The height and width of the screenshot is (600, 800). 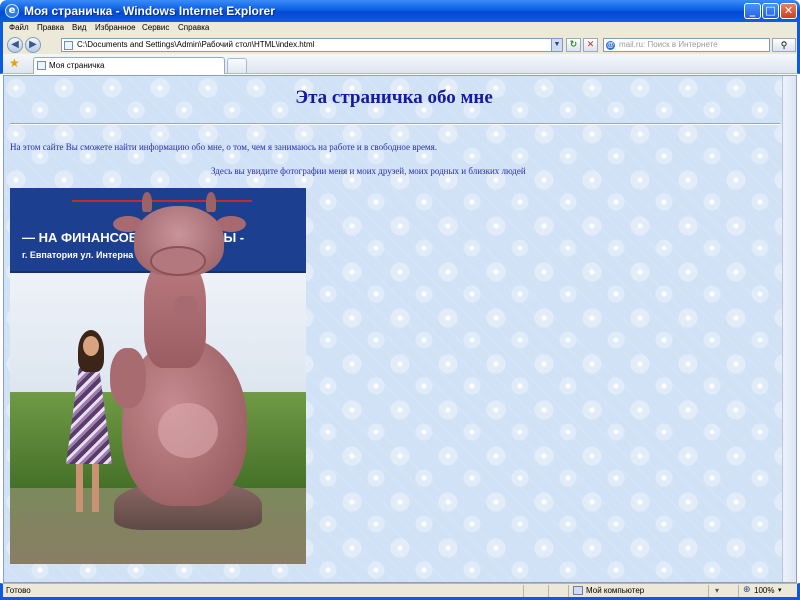 What do you see at coordinates (193, 27) in the screenshot?
I see `menu-item-help: Справка` at bounding box center [193, 27].